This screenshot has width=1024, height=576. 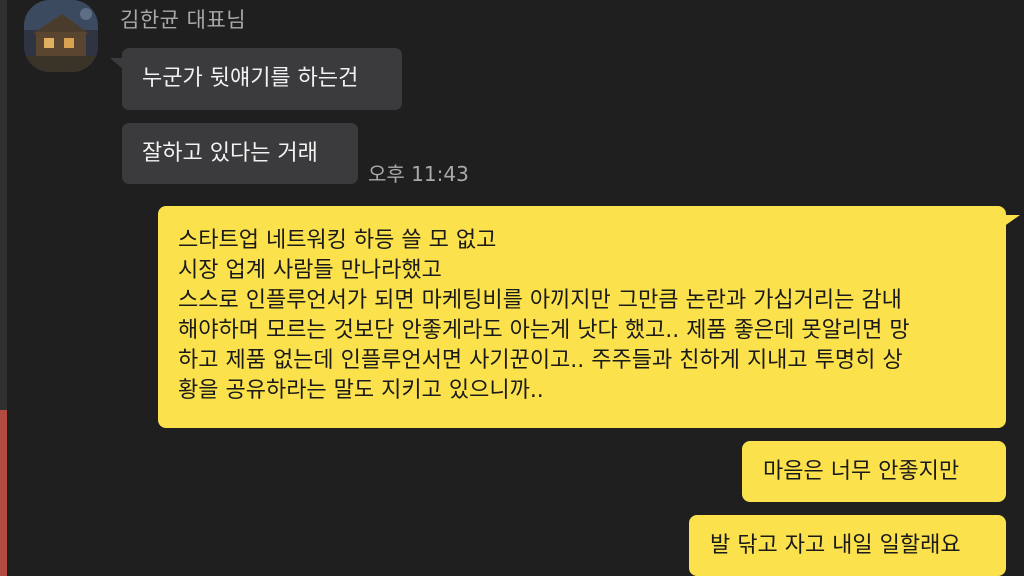 I want to click on avatar-photo-icon, so click(x=61, y=36).